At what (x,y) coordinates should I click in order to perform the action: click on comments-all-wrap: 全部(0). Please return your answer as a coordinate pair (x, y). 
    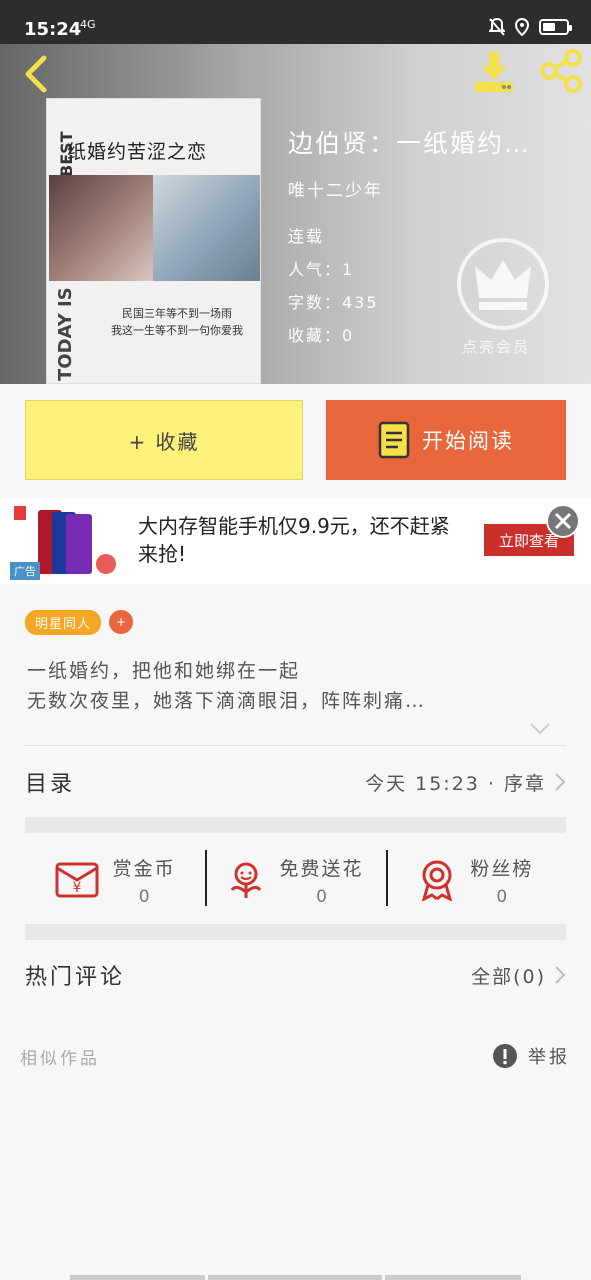
    Looking at the image, I should click on (518, 975).